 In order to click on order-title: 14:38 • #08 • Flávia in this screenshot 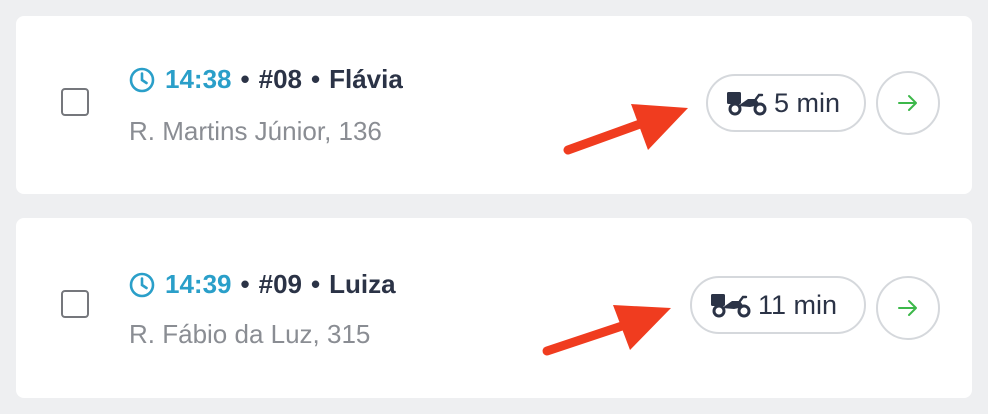, I will do `click(266, 79)`.